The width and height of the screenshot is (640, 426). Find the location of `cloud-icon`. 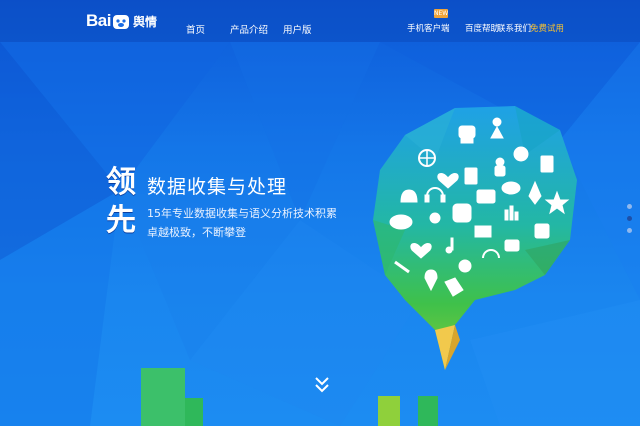

cloud-icon is located at coordinates (401, 222).